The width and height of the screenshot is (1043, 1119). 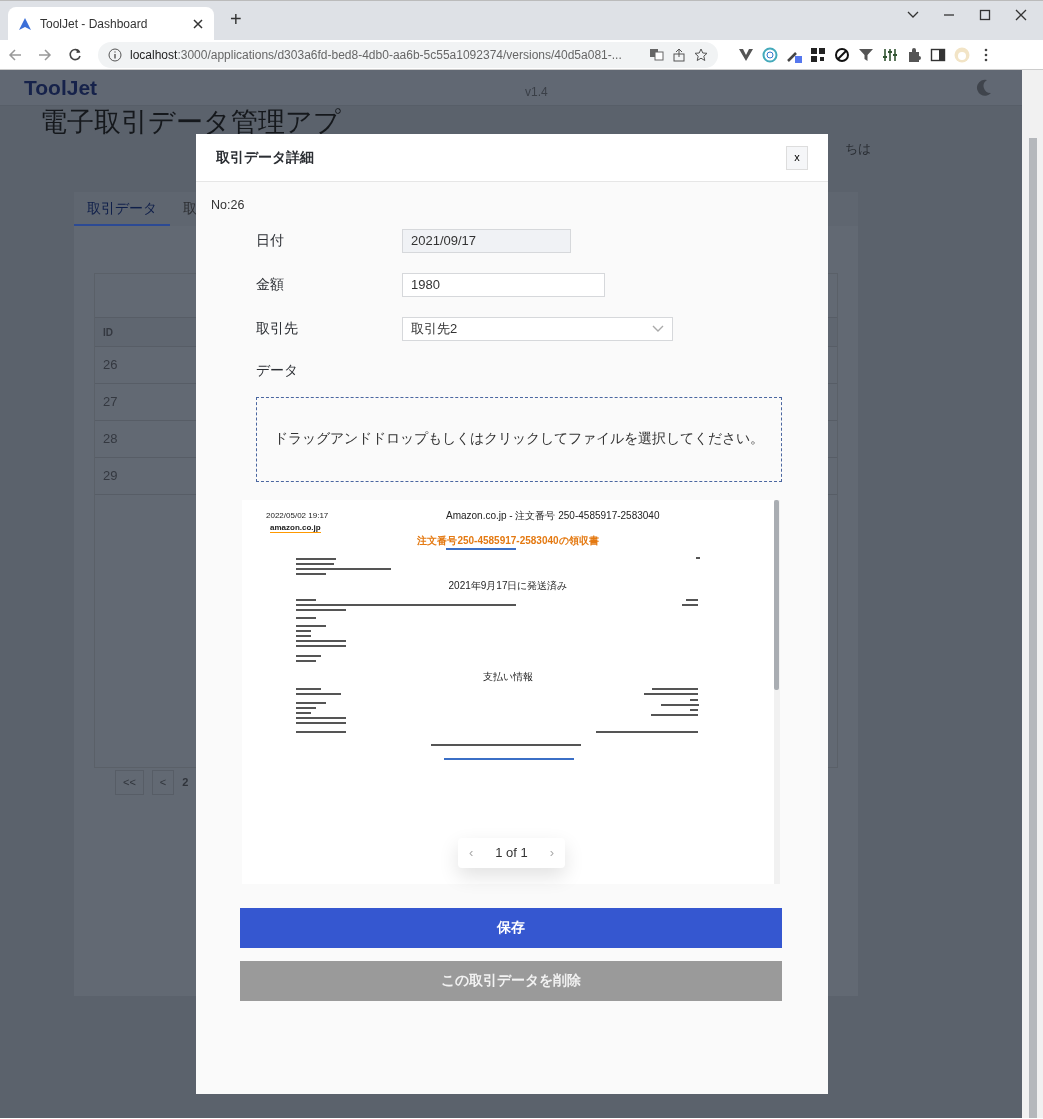 What do you see at coordinates (656, 54) in the screenshot?
I see `translate-icon` at bounding box center [656, 54].